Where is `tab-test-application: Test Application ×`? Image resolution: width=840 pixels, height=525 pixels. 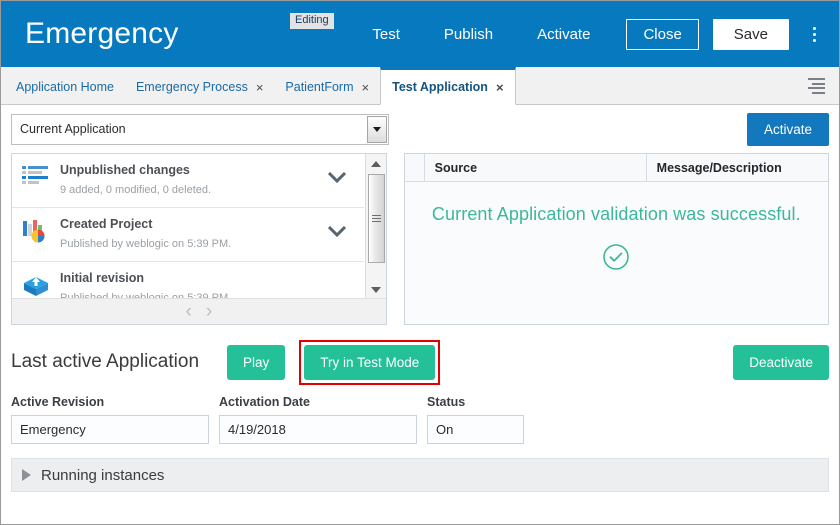
tab-test-application: Test Application × is located at coordinates (448, 86).